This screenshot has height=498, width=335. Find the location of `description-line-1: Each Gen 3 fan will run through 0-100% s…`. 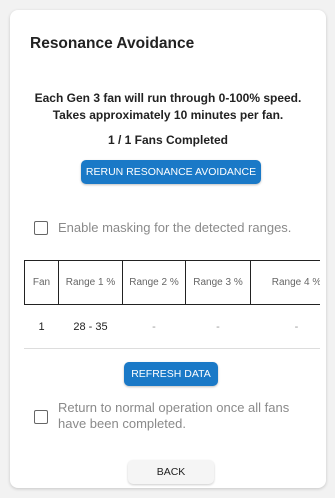

description-line-1: Each Gen 3 fan will run through 0-100% s… is located at coordinates (168, 98).